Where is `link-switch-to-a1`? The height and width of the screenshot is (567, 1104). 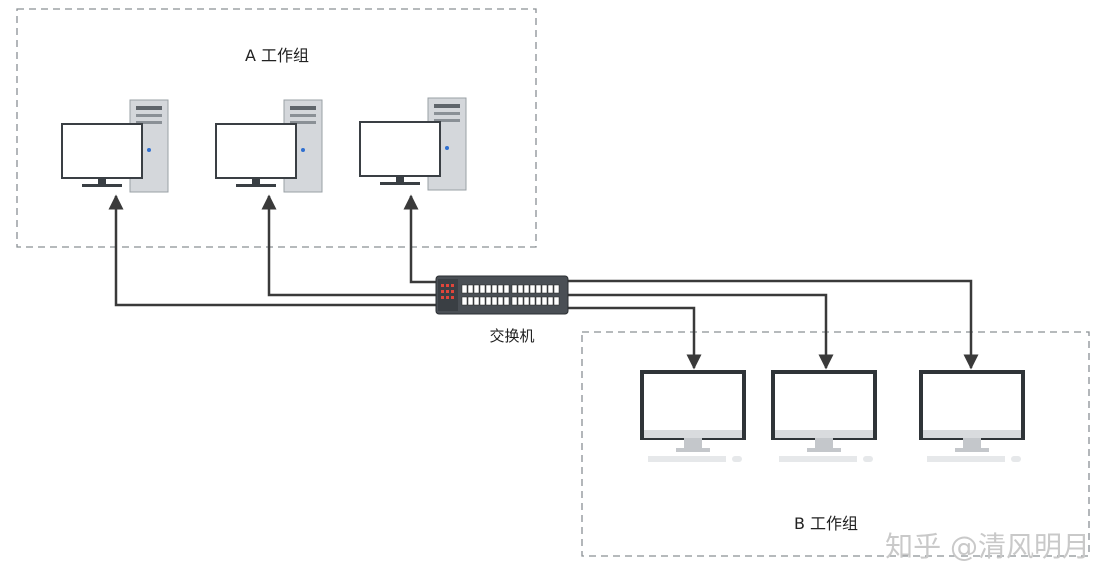
link-switch-to-a1 is located at coordinates (274, 250).